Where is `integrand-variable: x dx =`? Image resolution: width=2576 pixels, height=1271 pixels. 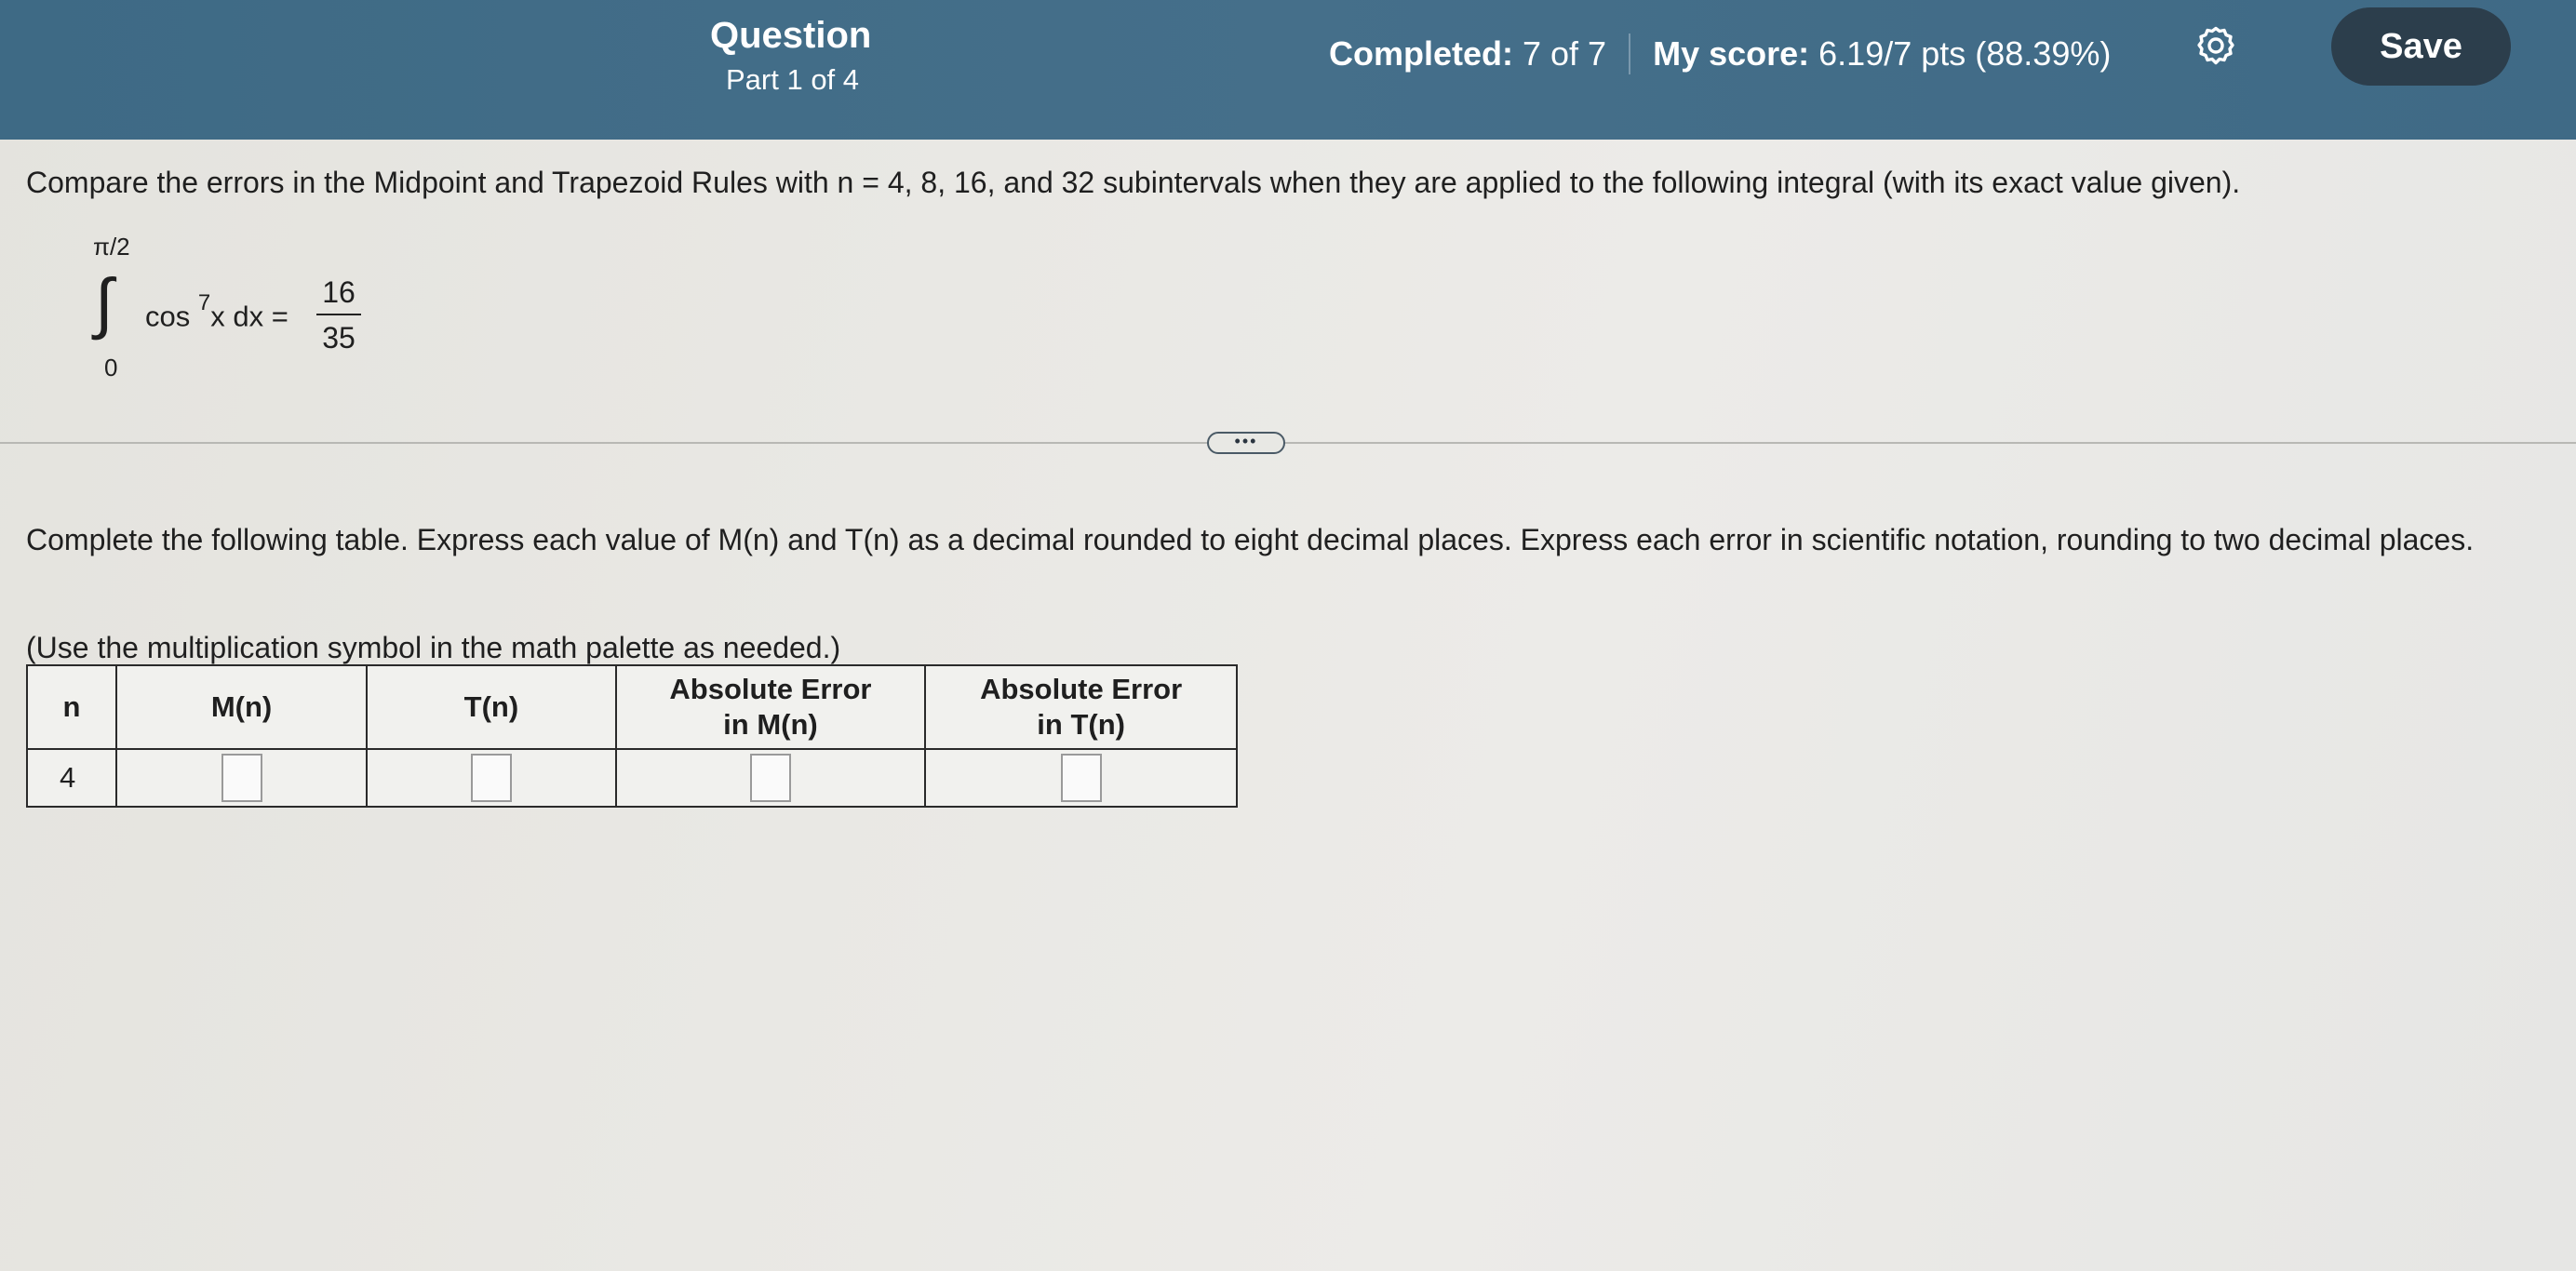 integrand-variable: x dx = is located at coordinates (249, 316).